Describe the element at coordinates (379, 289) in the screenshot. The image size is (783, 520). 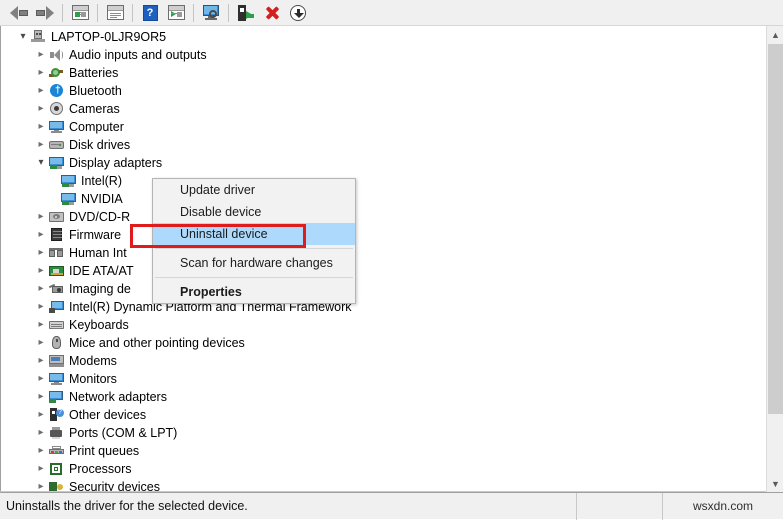
I see `tree-item-imaging-devices: ▸ Imaging de` at that location.